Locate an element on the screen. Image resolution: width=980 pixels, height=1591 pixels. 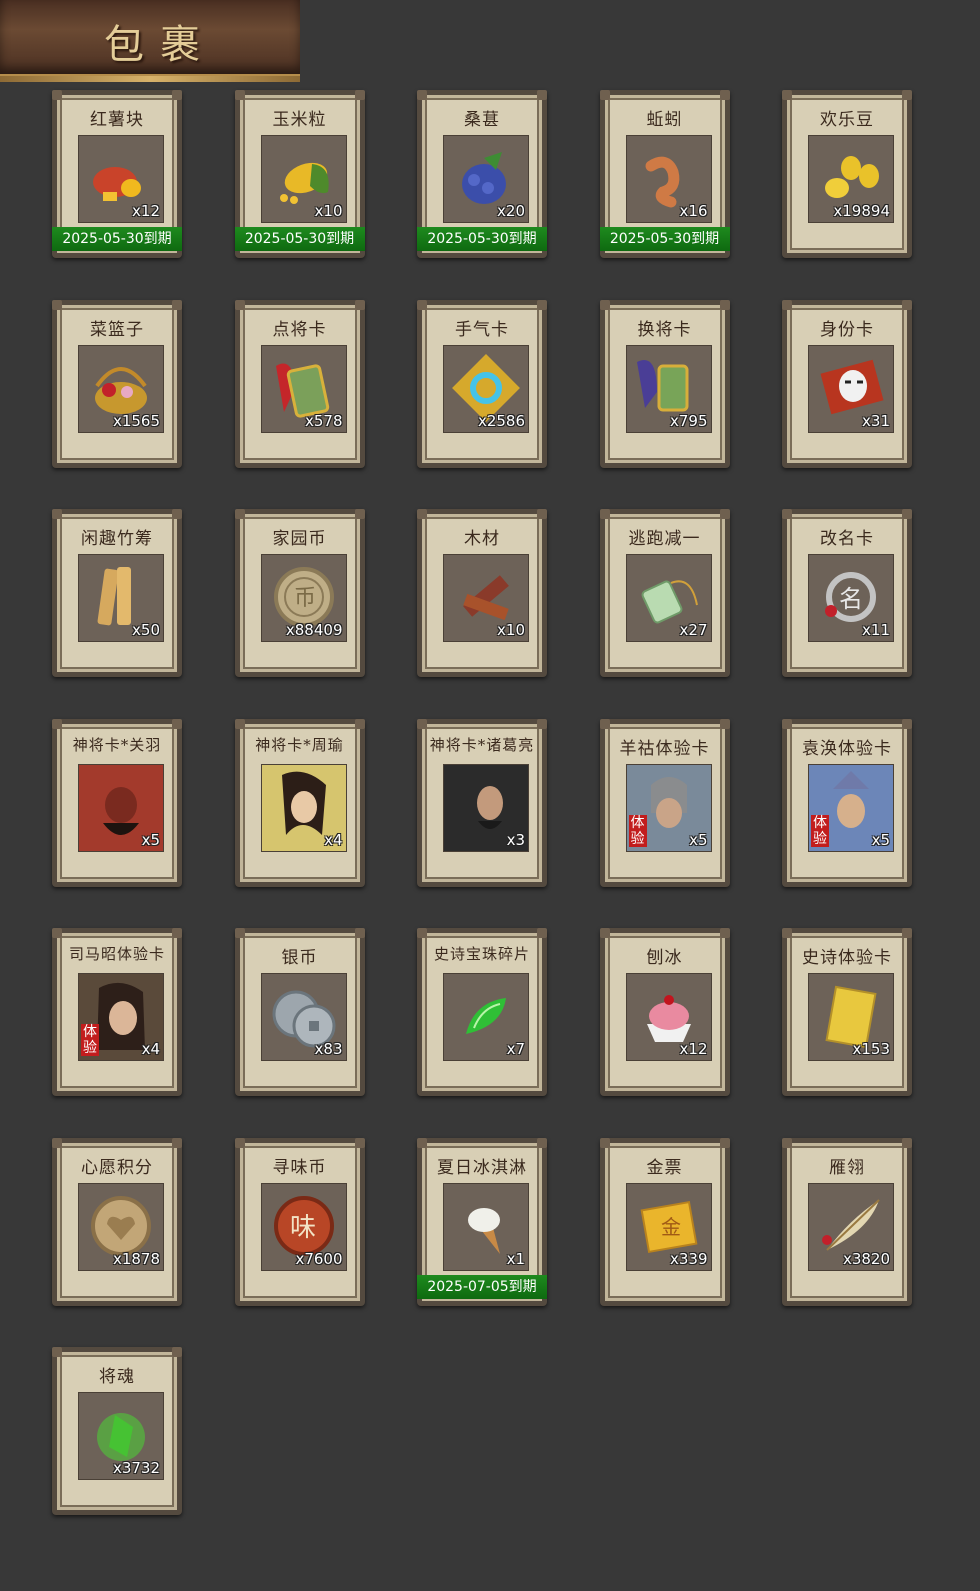
item-card: 神将卡*周瑜 x4 is located at coordinates (299, 802).